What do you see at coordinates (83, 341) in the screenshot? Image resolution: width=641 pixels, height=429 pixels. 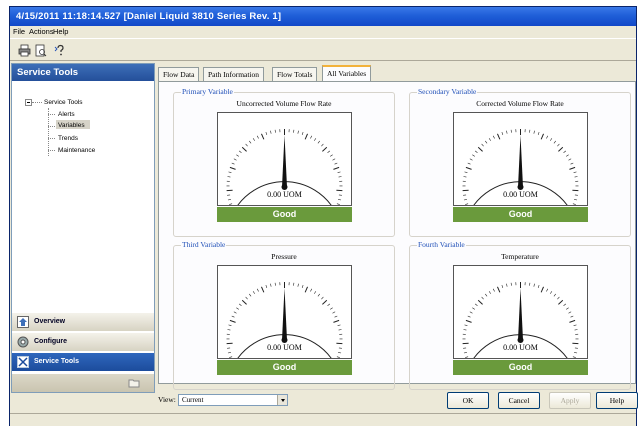 I see `nav-configure-button: Configure` at bounding box center [83, 341].